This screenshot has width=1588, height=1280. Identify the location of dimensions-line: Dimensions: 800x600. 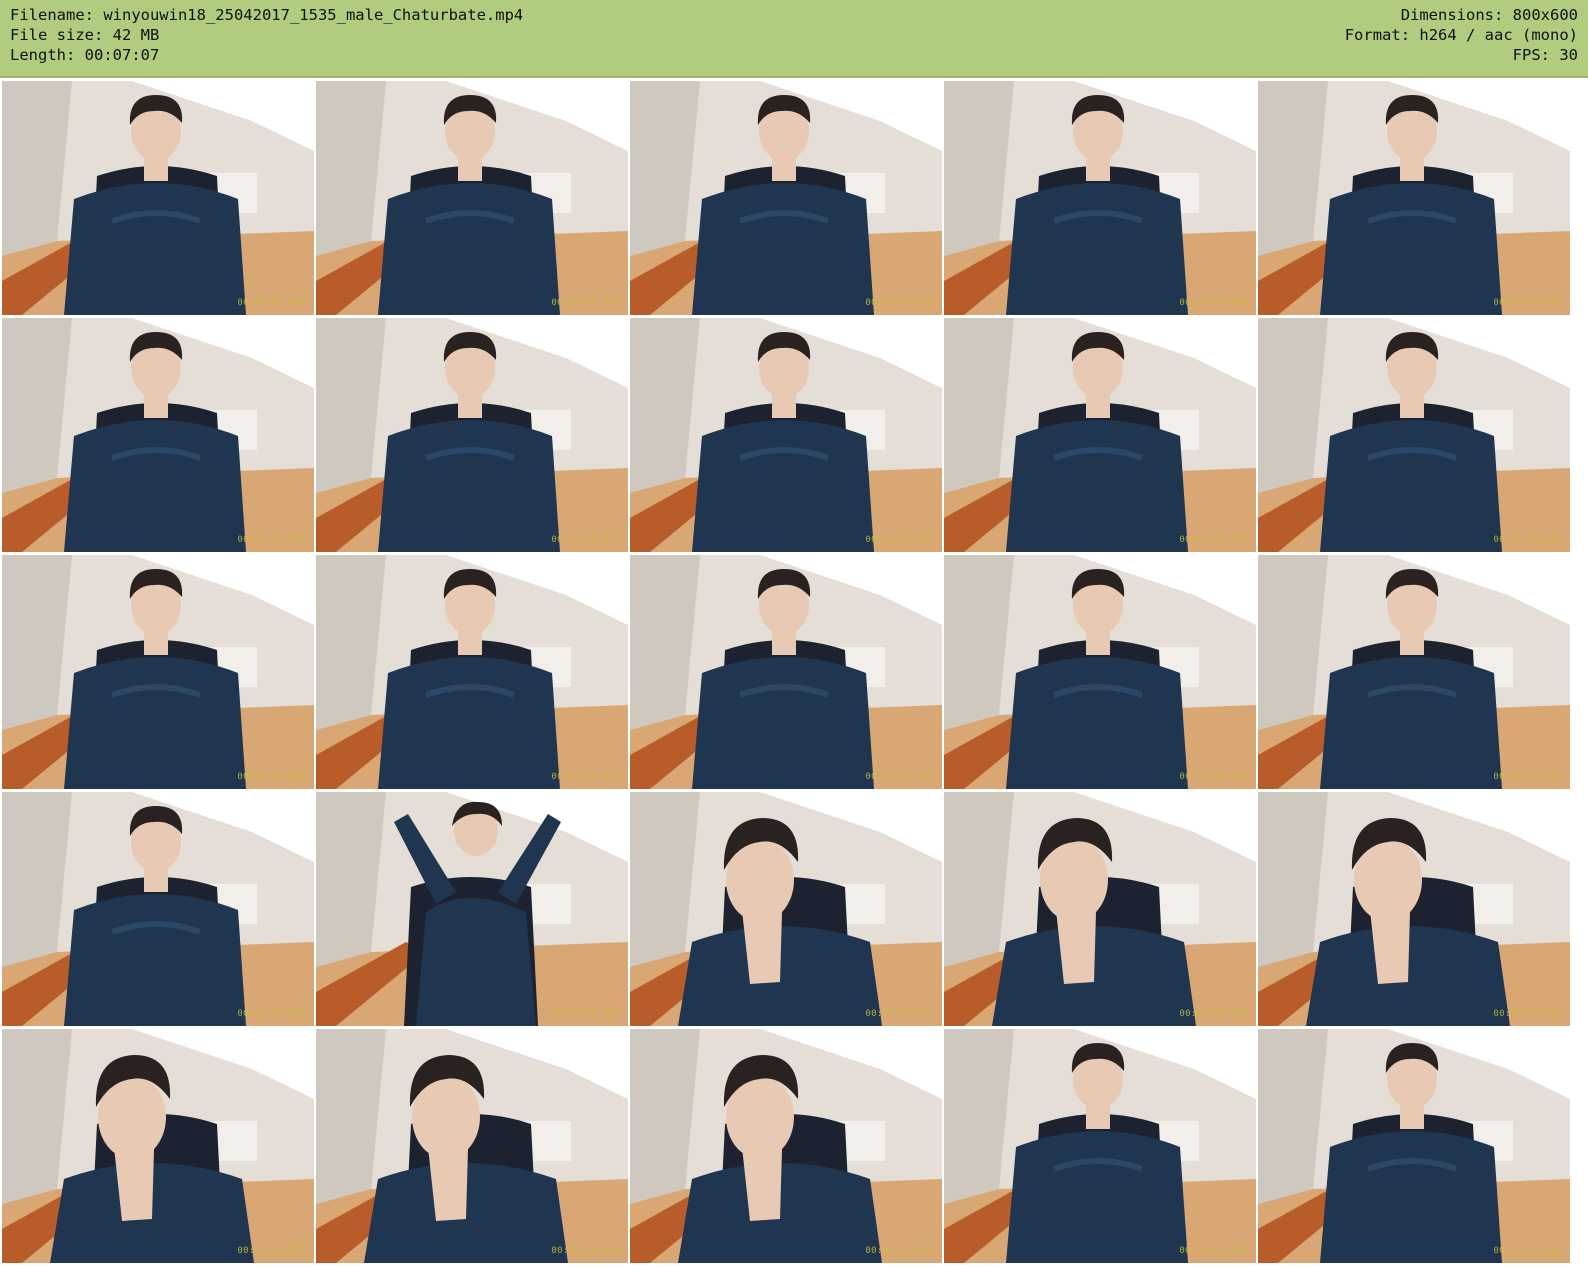
(1489, 15).